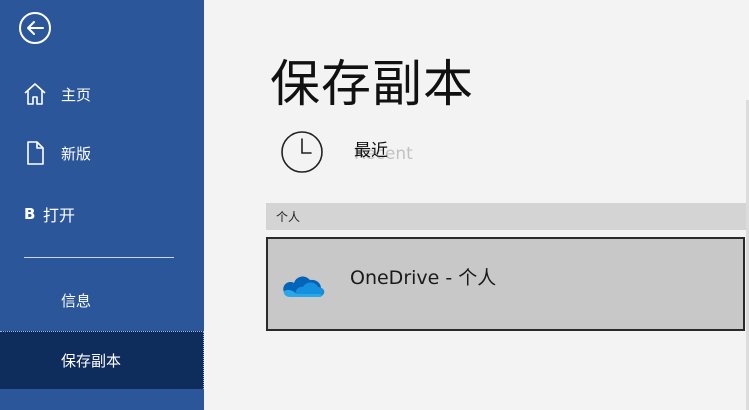  What do you see at coordinates (59, 215) in the screenshot?
I see `sidebar-item-label: 打开` at bounding box center [59, 215].